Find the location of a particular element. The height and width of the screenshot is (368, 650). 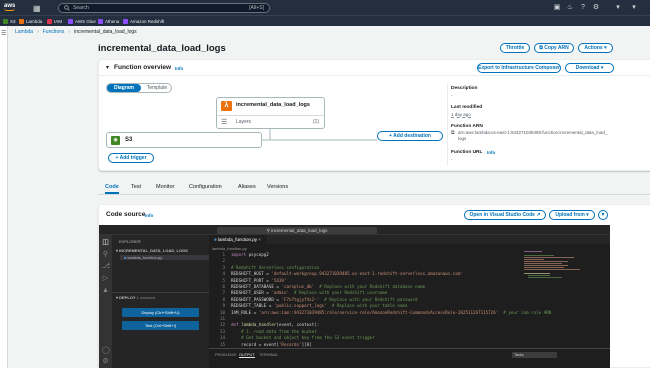

favorite-amazon-redshift: Amazon Redshift is located at coordinates (143, 21).